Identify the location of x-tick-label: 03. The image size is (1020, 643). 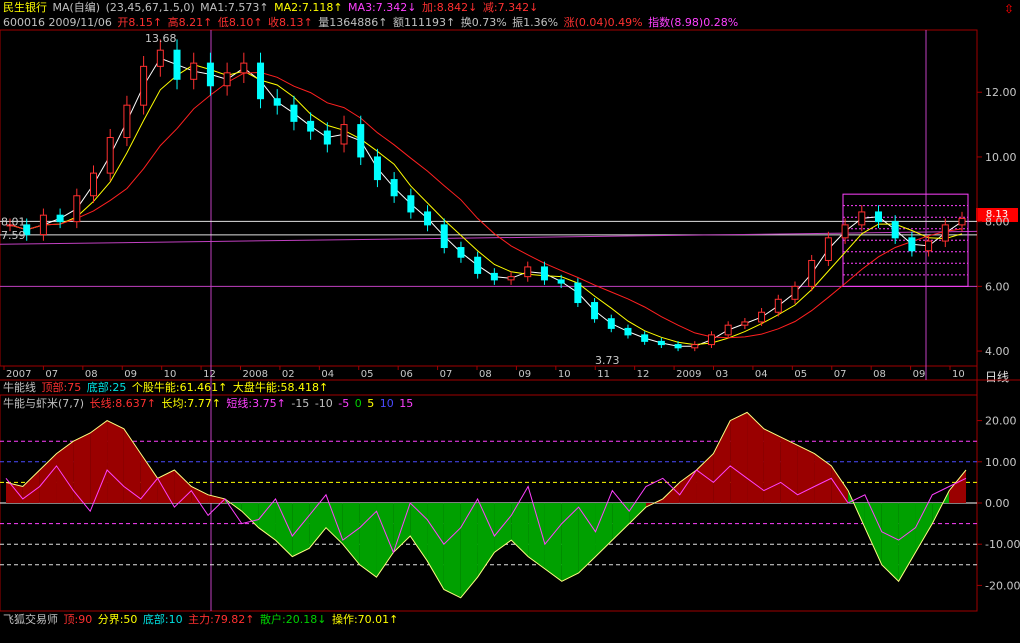
(722, 374).